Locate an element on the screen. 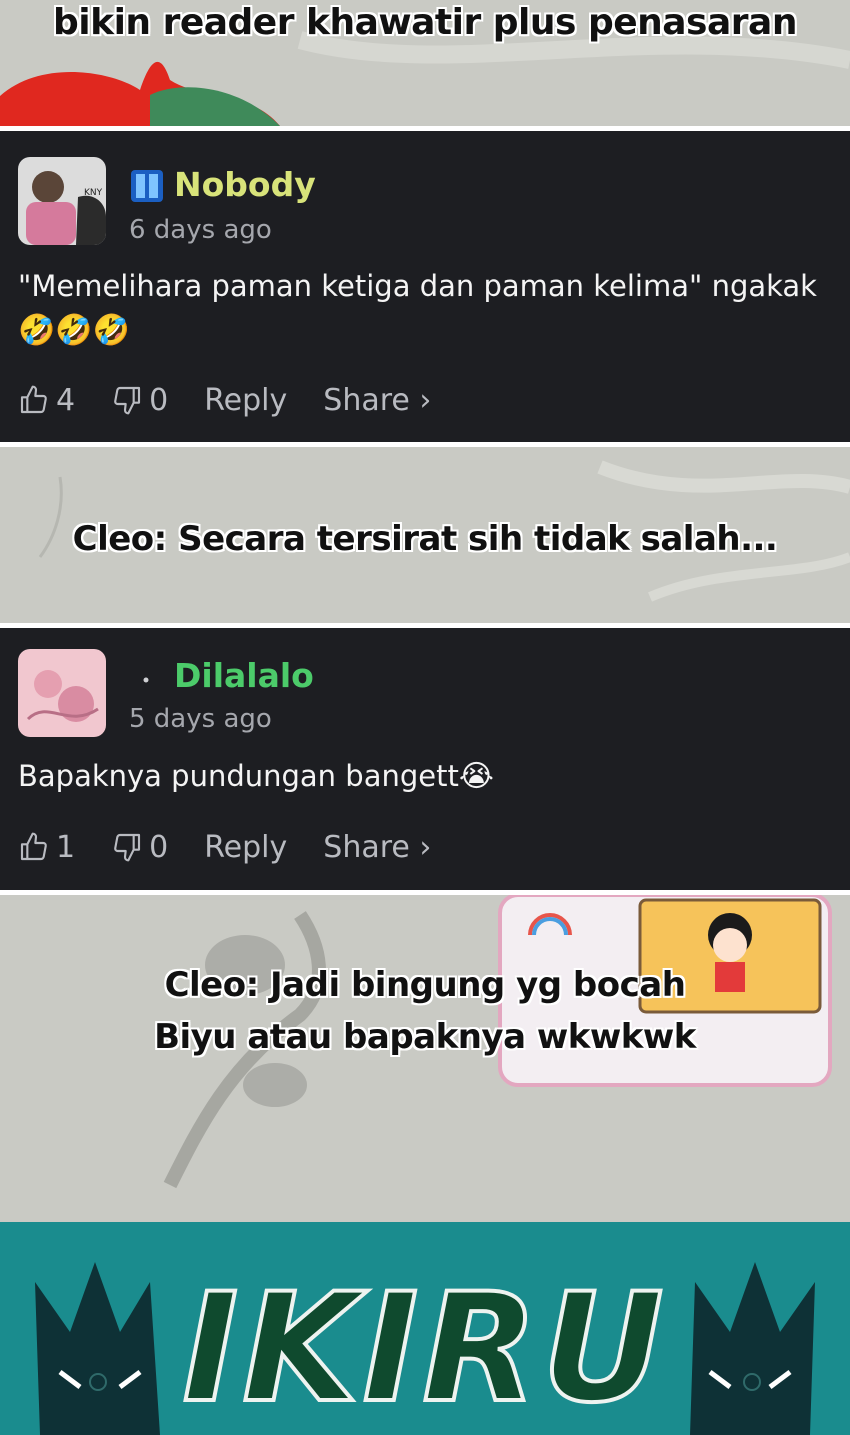 The width and height of the screenshot is (850, 1435). avatar: KNY is located at coordinates (62, 201).